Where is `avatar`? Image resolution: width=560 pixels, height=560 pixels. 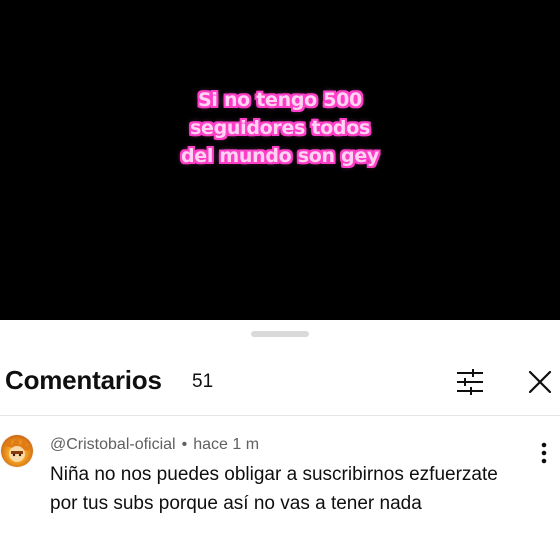 avatar is located at coordinates (17, 451).